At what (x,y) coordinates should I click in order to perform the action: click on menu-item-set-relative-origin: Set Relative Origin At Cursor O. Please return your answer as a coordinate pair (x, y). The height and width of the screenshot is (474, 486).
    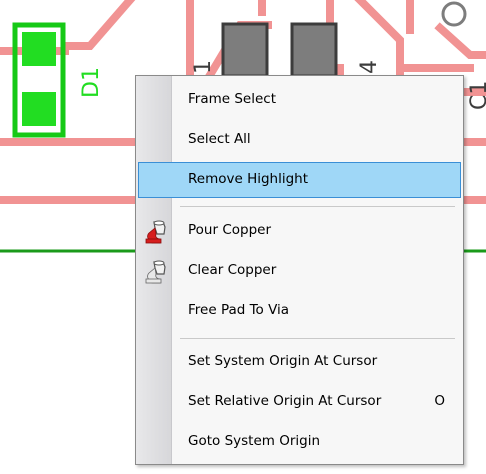
    Looking at the image, I should click on (299, 402).